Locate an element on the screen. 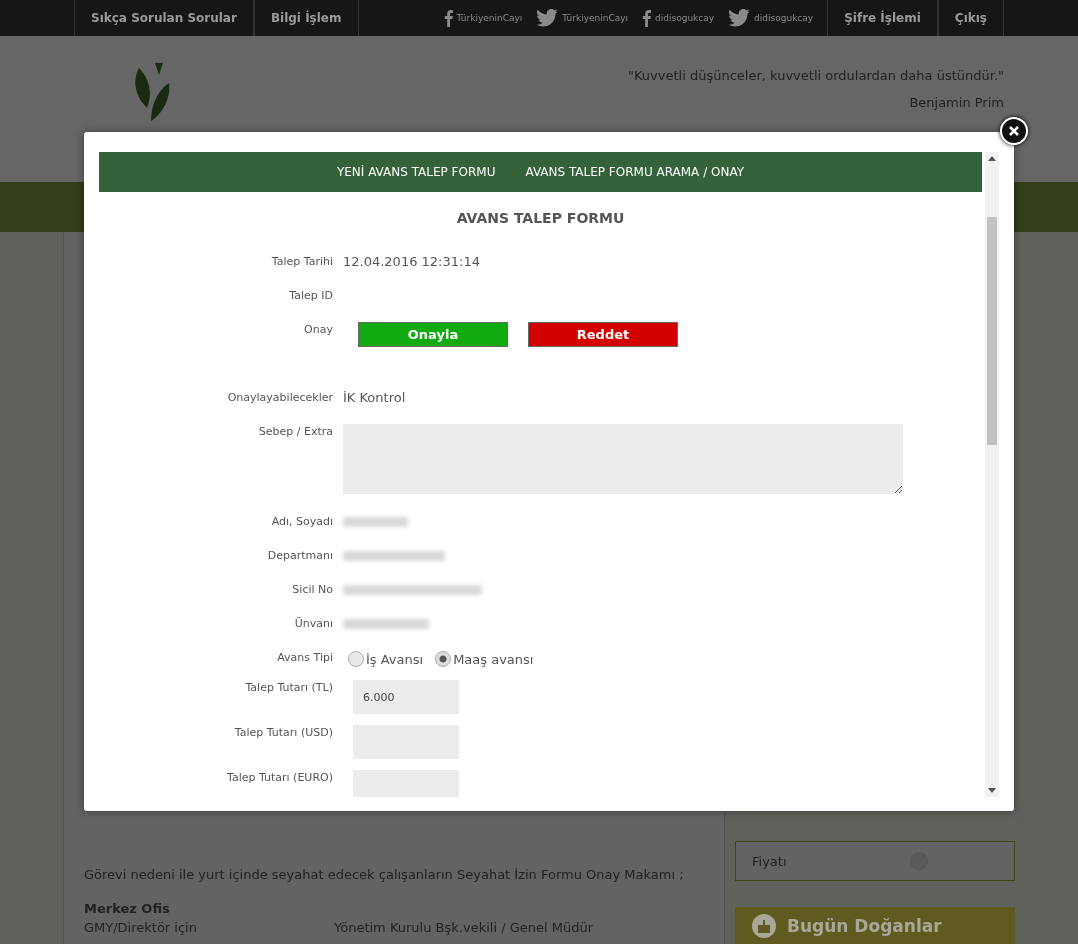  field-label: Talep Tutarı (EURO) is located at coordinates (279, 778).